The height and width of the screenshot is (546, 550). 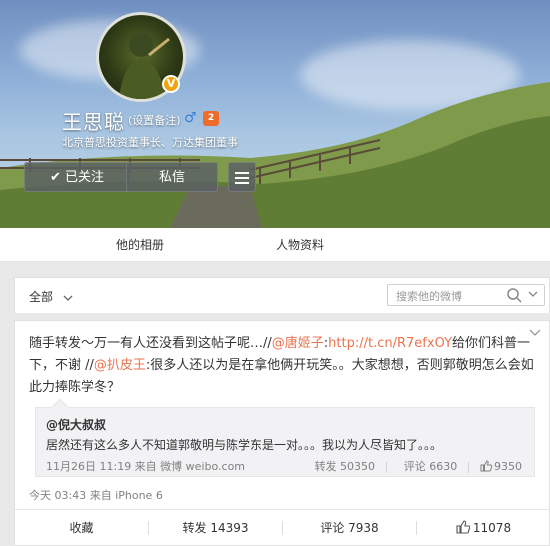 I want to click on level-badge: 2, so click(x=211, y=118).